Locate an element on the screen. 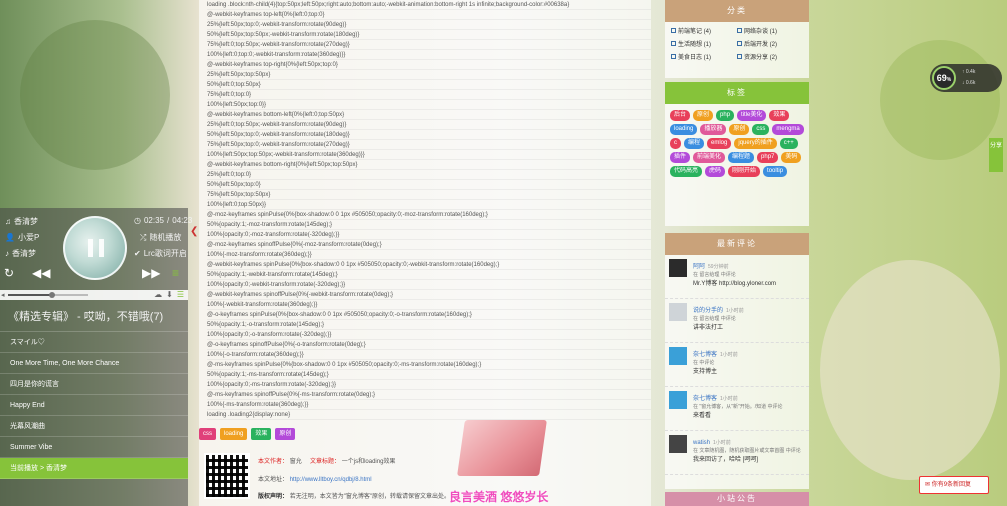  menu-icon: ≡ is located at coordinates (175, 273).